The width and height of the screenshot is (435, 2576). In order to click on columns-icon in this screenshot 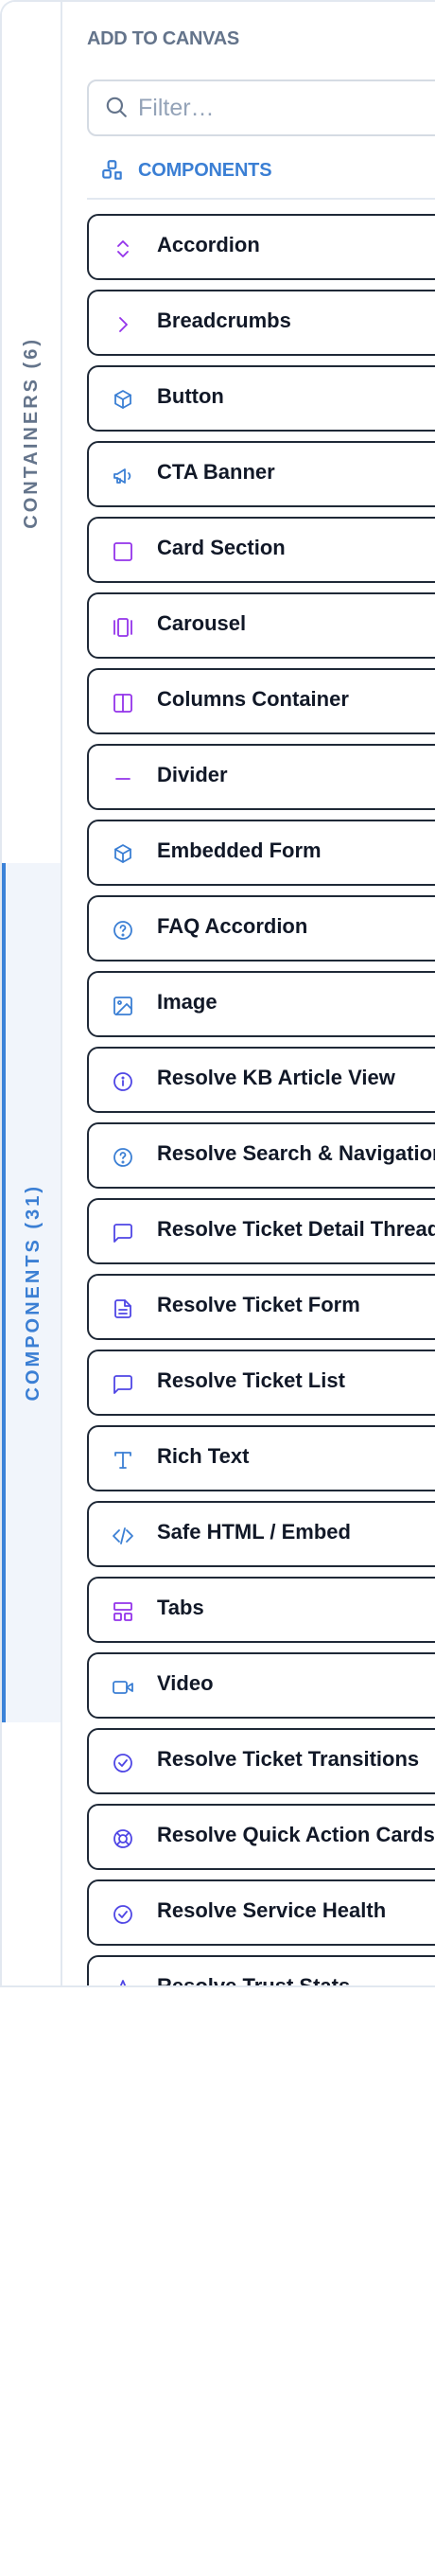, I will do `click(122, 703)`.